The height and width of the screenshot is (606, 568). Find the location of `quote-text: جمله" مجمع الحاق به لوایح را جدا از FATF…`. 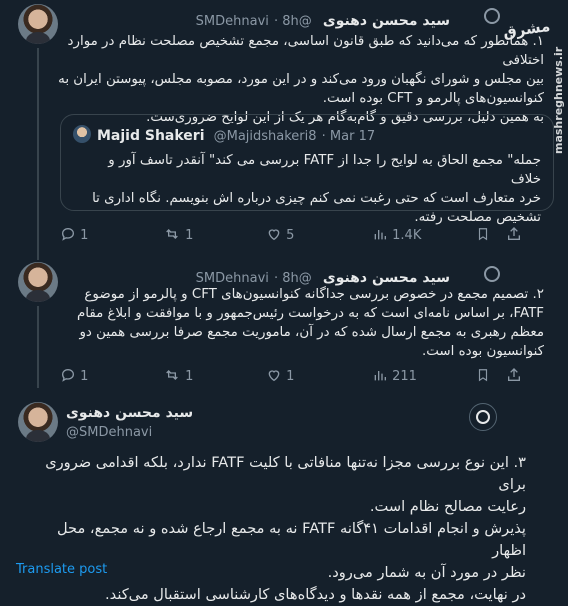

quote-text: جمله" مجمع الحاق به لوایح را جدا از FATF… is located at coordinates (311, 189).